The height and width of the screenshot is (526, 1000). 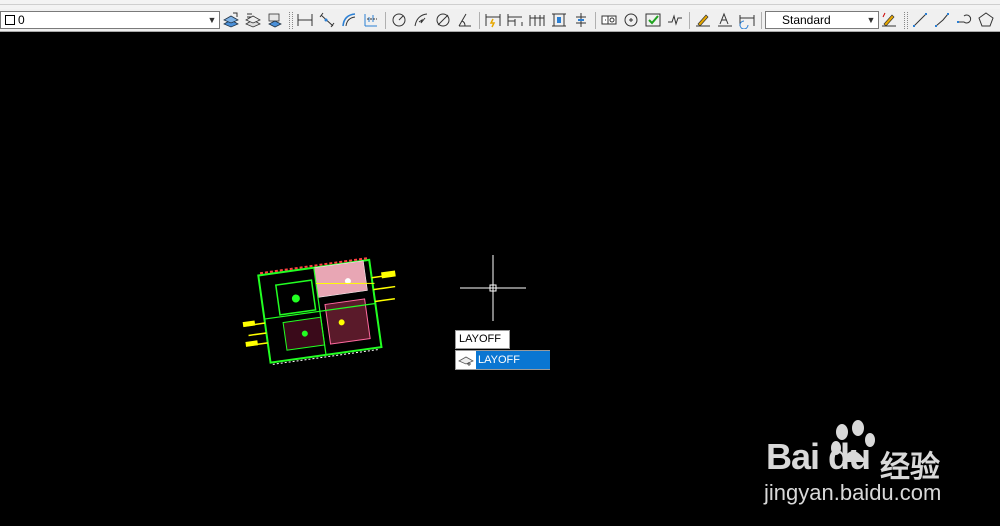 What do you see at coordinates (443, 20) in the screenshot?
I see `diameter-dim-icon` at bounding box center [443, 20].